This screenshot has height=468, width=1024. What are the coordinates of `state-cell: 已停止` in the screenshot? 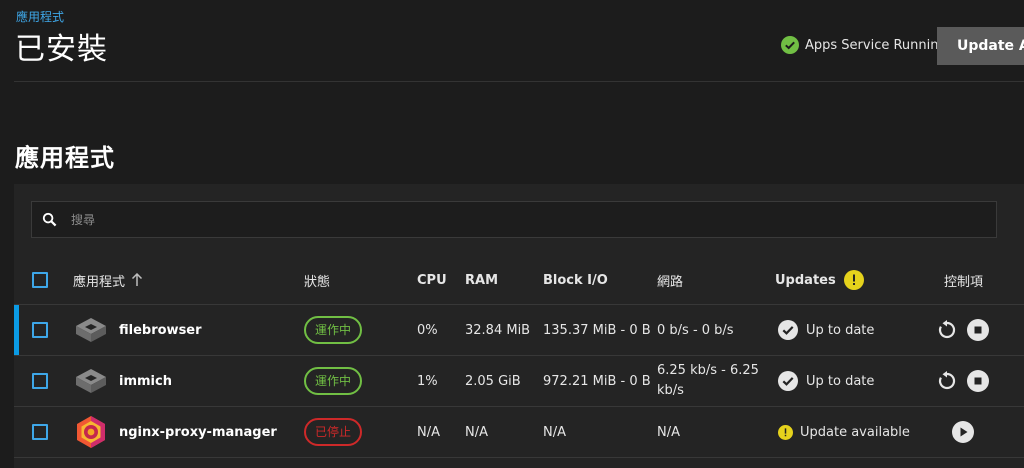 It's located at (333, 432).